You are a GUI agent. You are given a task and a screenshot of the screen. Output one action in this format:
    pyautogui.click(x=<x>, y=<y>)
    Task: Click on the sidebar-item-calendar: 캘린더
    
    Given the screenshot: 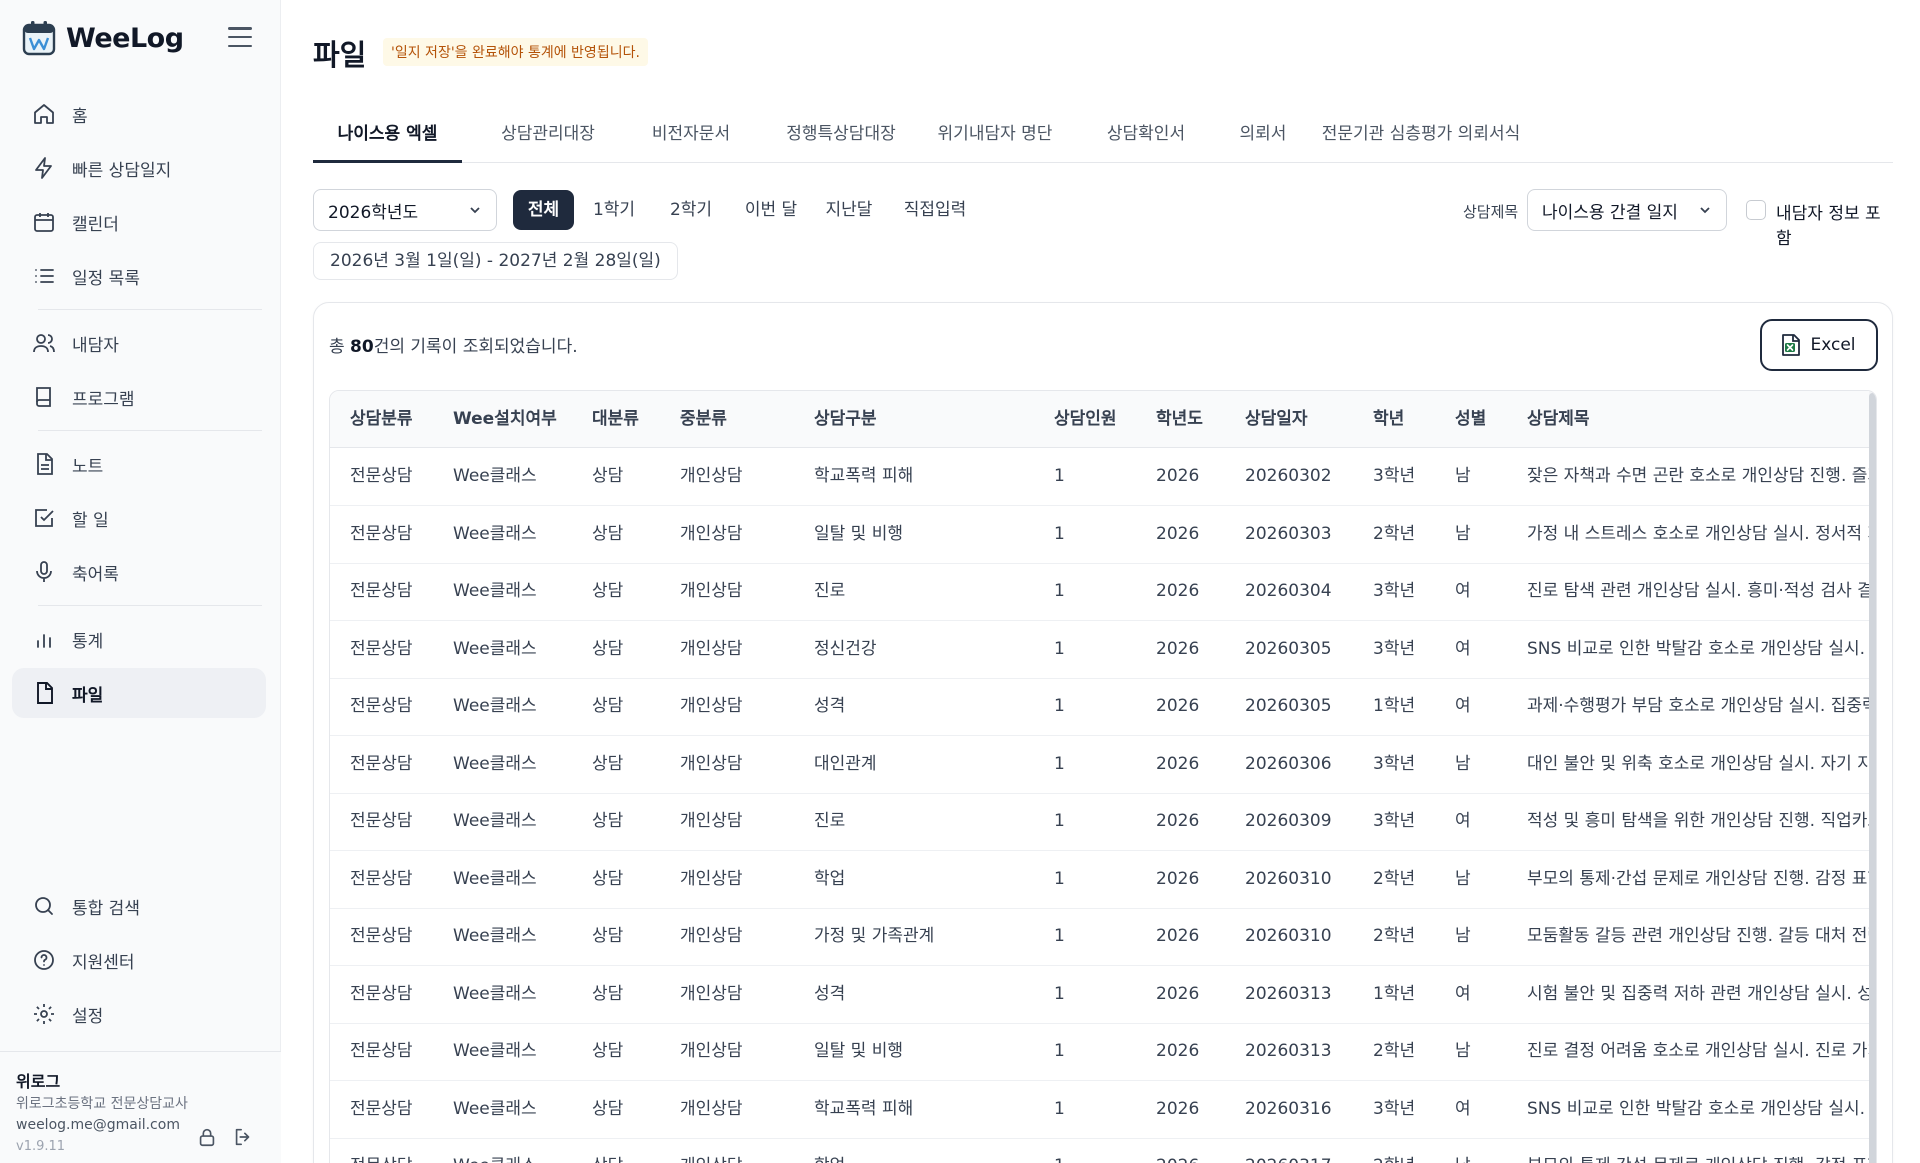 What is the action you would take?
    pyautogui.click(x=139, y=222)
    